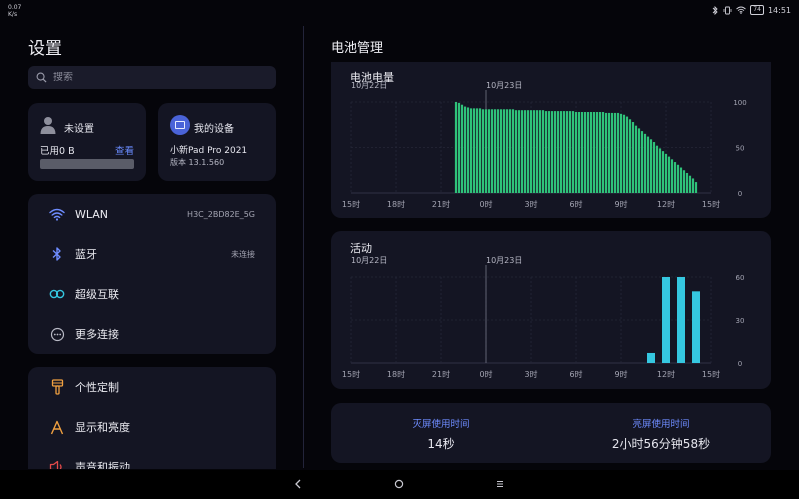 The width and height of the screenshot is (799, 499). What do you see at coordinates (152, 294) in the screenshot?
I see `settings-item-super-link: 超级互联` at bounding box center [152, 294].